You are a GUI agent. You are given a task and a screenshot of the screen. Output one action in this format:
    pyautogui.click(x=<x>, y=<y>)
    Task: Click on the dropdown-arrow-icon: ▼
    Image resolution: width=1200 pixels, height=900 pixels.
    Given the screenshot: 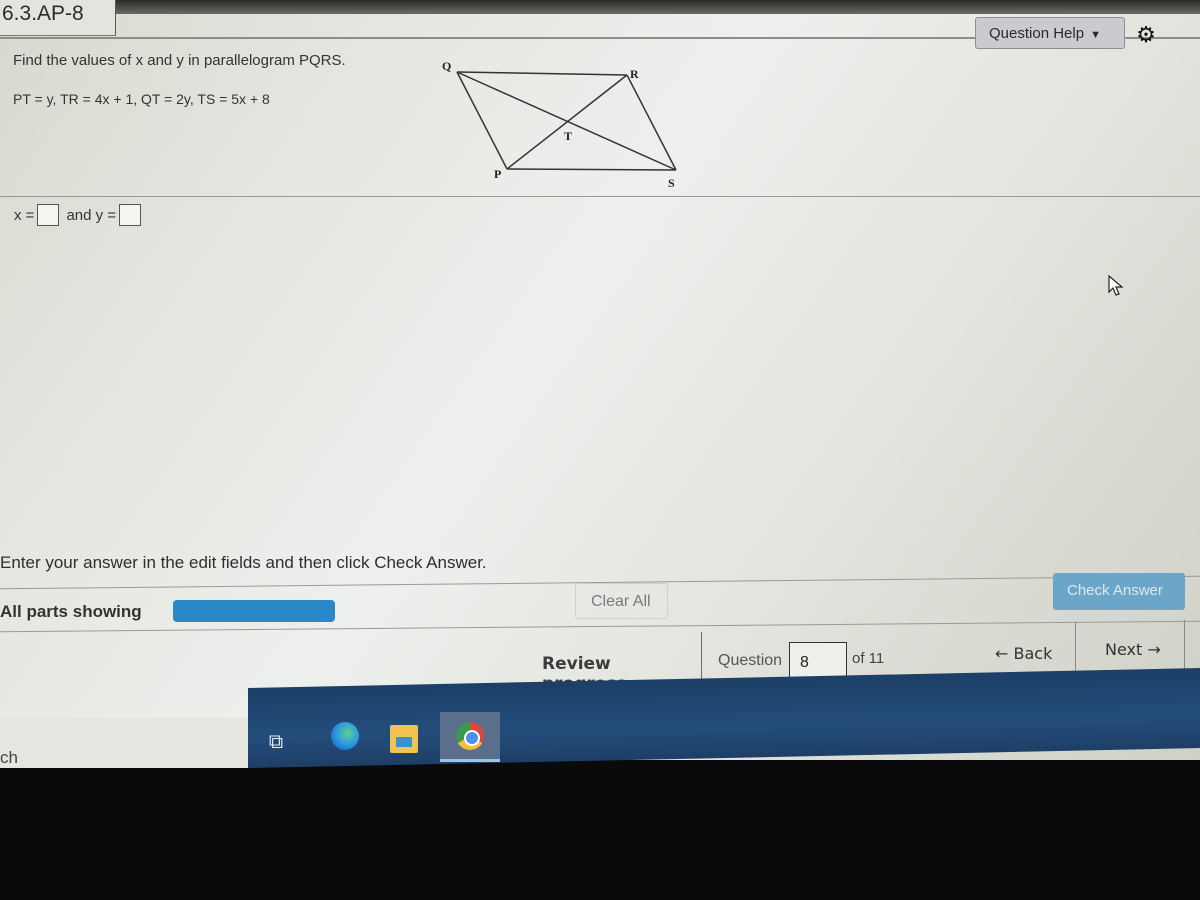 What is the action you would take?
    pyautogui.click(x=1095, y=35)
    